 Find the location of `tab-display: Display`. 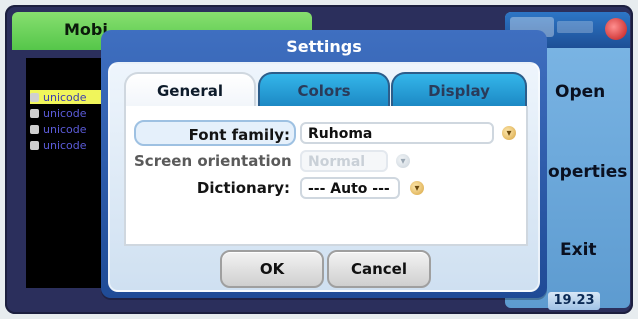

tab-display: Display is located at coordinates (459, 90).